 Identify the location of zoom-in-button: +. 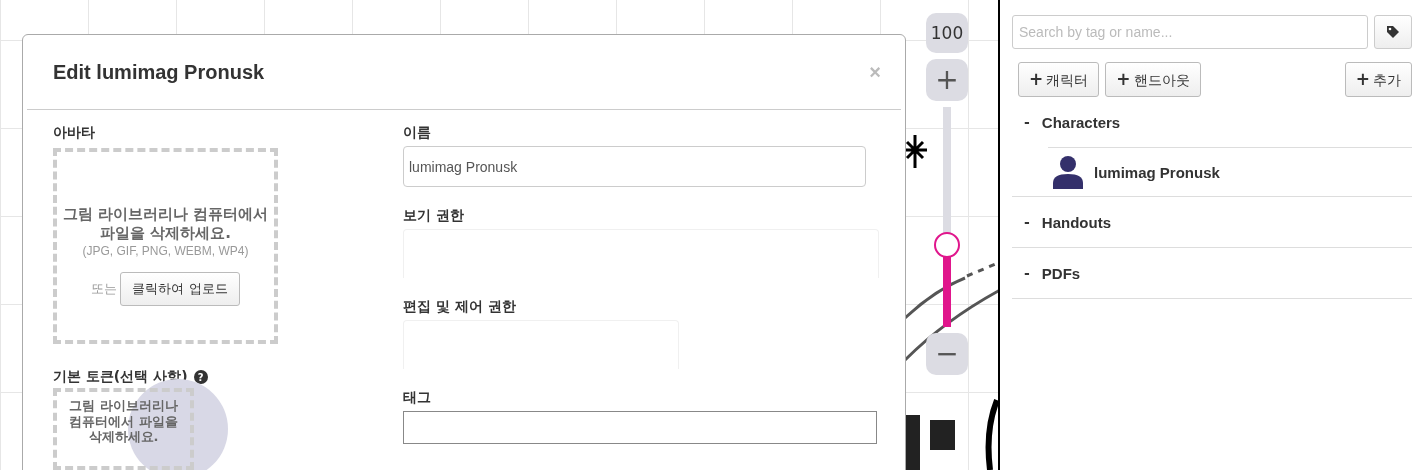
(947, 80).